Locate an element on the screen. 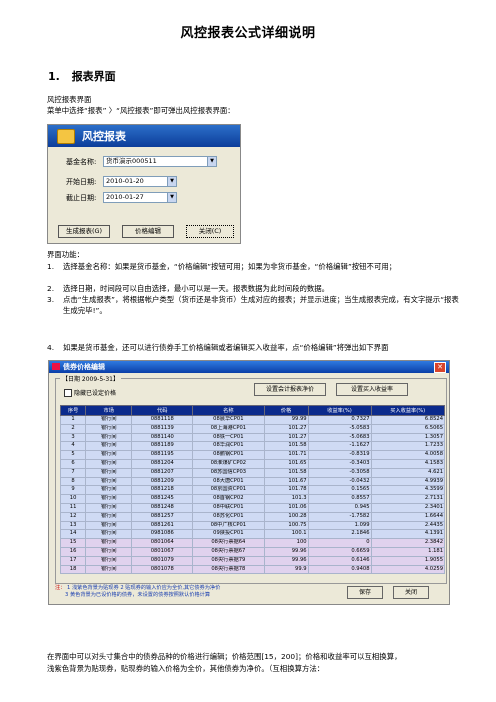  start-date-field: 2010-01-20 is located at coordinates (140, 181).